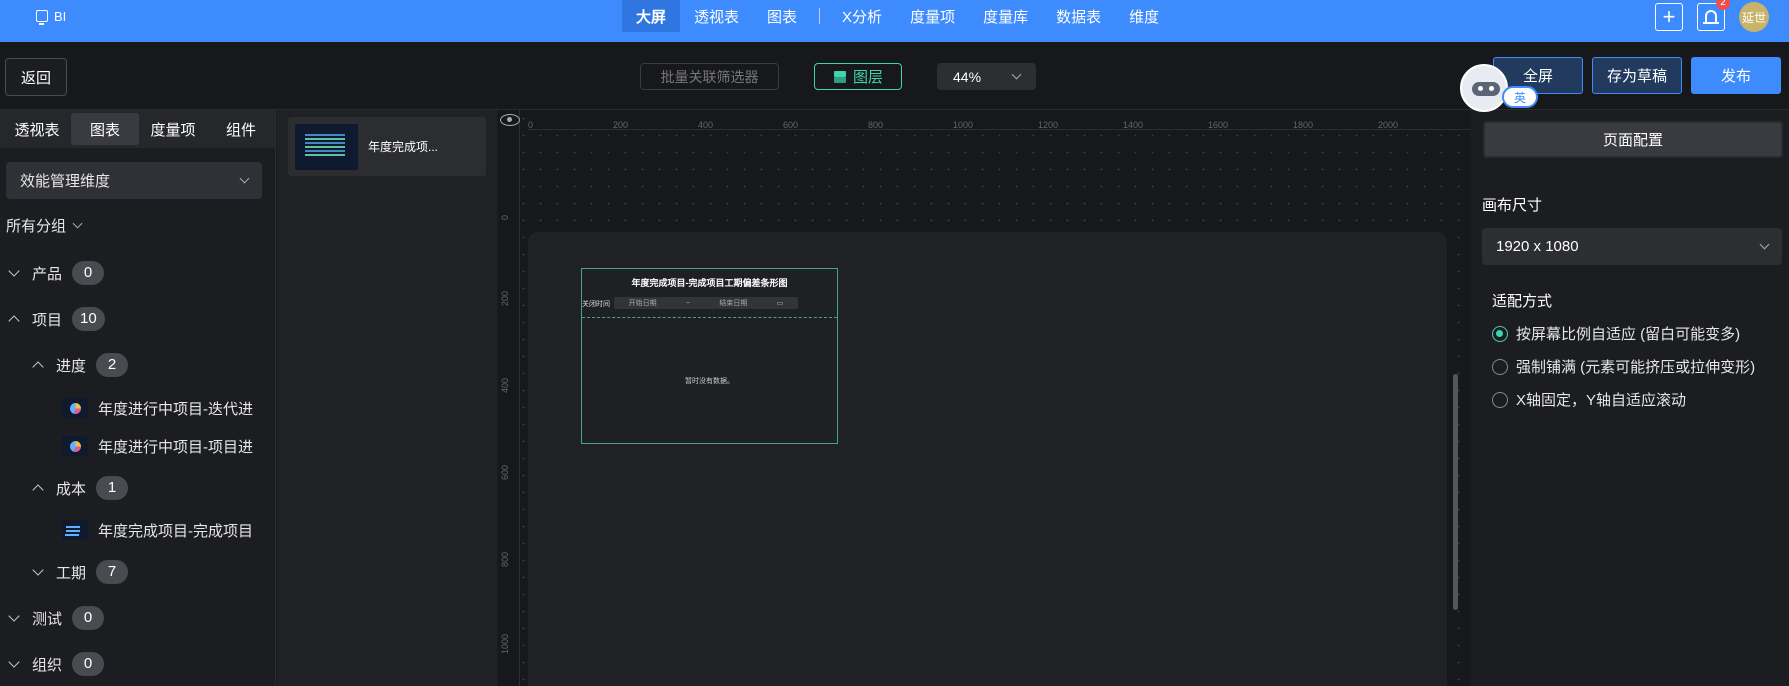  I want to click on add-button: +, so click(1669, 17).